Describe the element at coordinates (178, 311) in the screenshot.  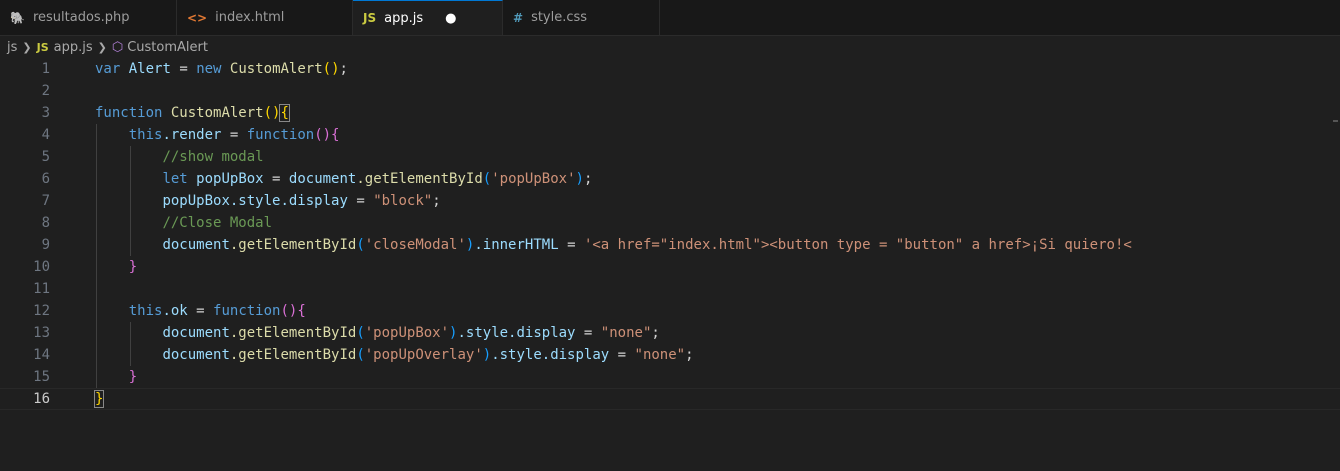
I see `code-text: this.ok = function(){` at that location.